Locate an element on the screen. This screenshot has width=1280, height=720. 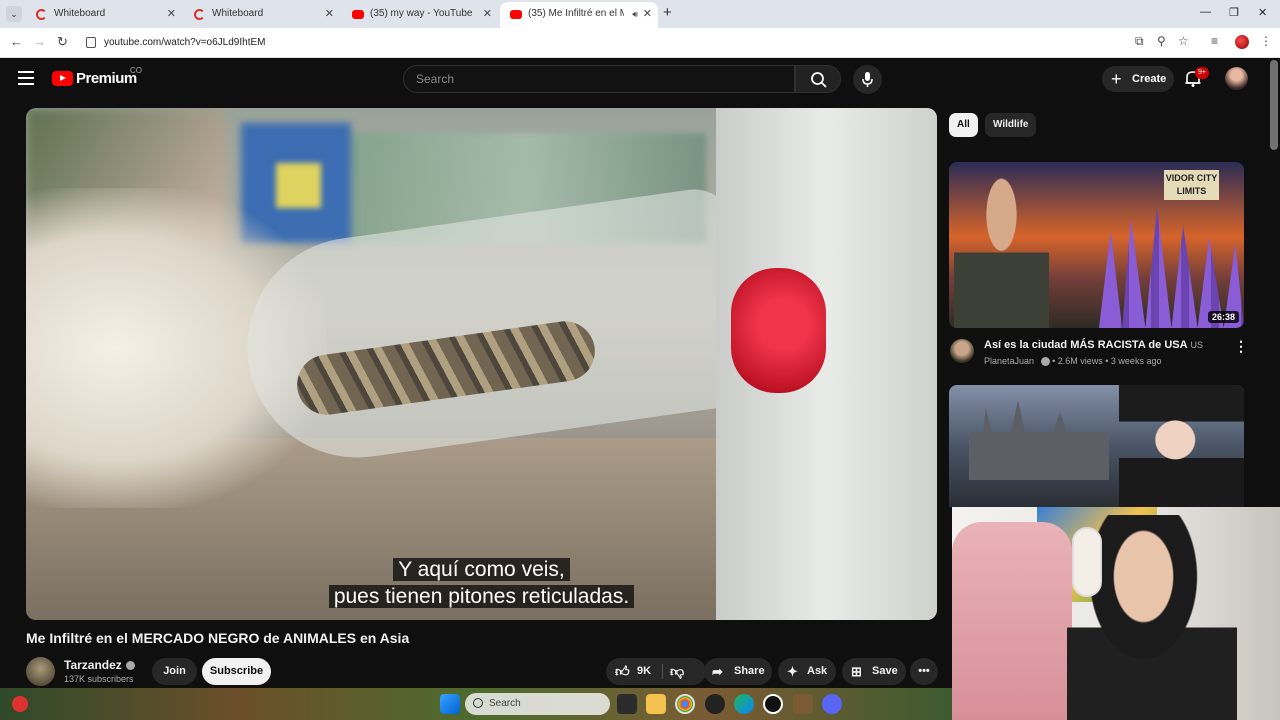
new-tab-icon: + is located at coordinates (667, 12).